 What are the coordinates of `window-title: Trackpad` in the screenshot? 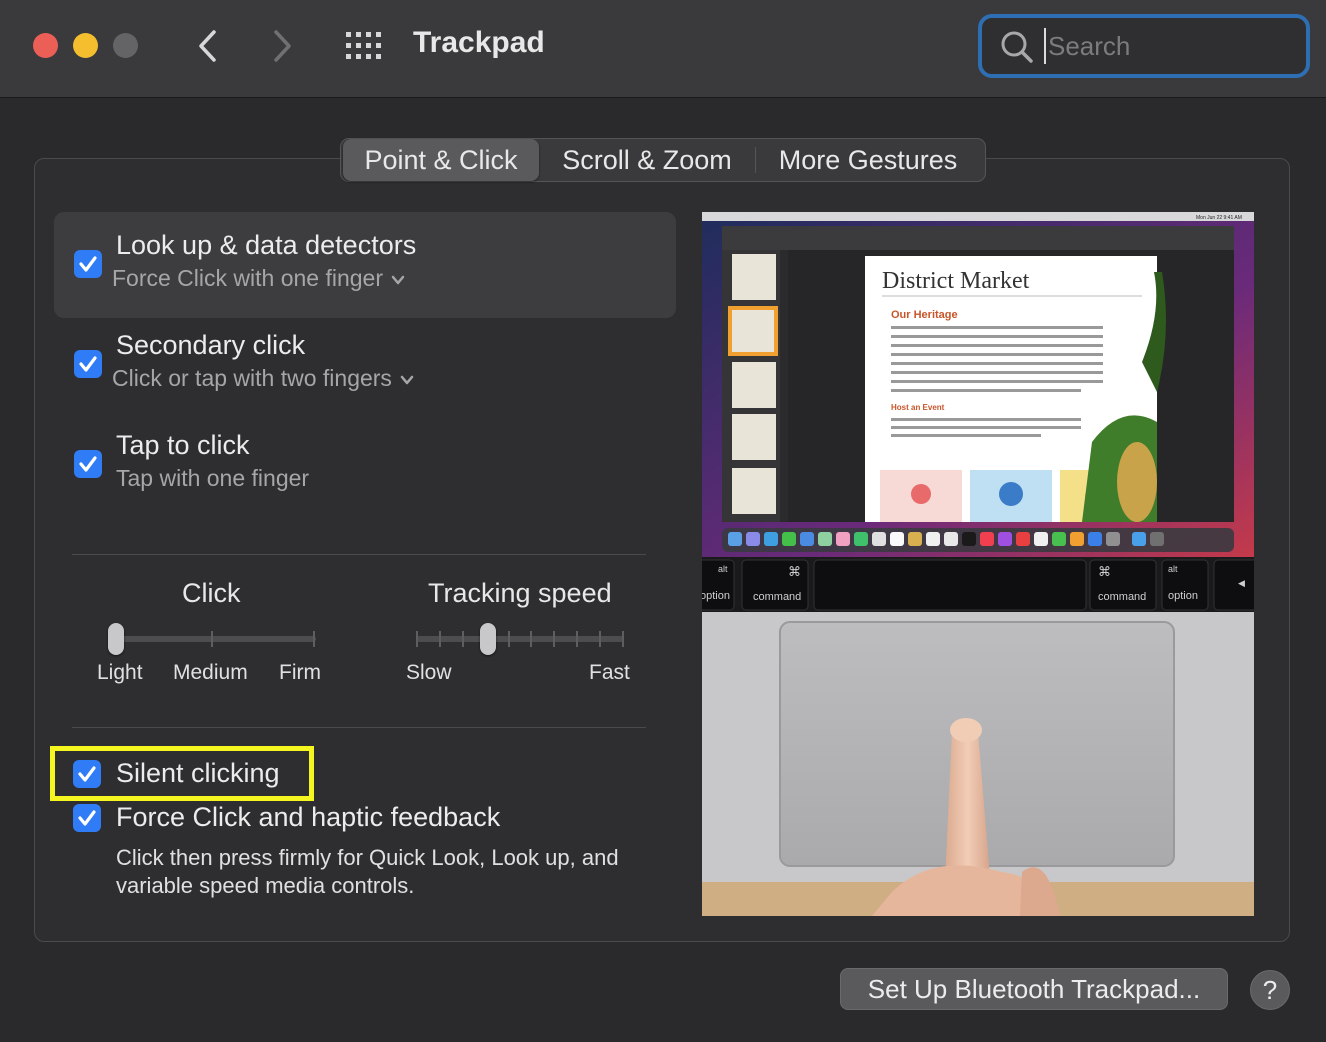 It's located at (479, 42).